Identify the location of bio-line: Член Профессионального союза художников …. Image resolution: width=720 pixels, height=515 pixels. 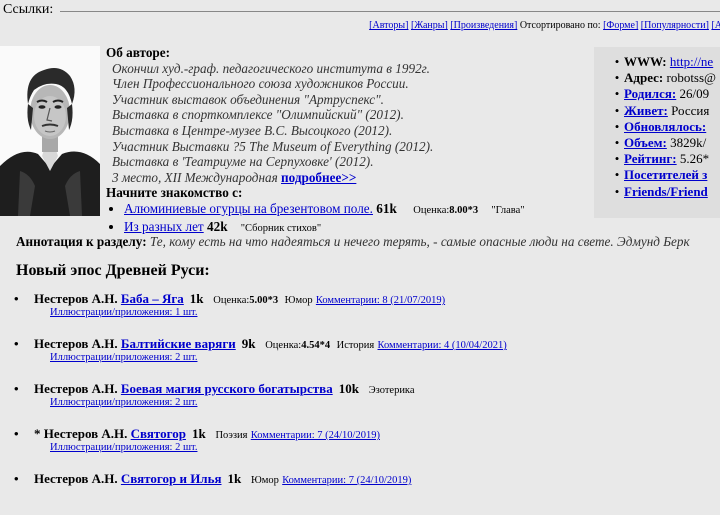
(260, 84).